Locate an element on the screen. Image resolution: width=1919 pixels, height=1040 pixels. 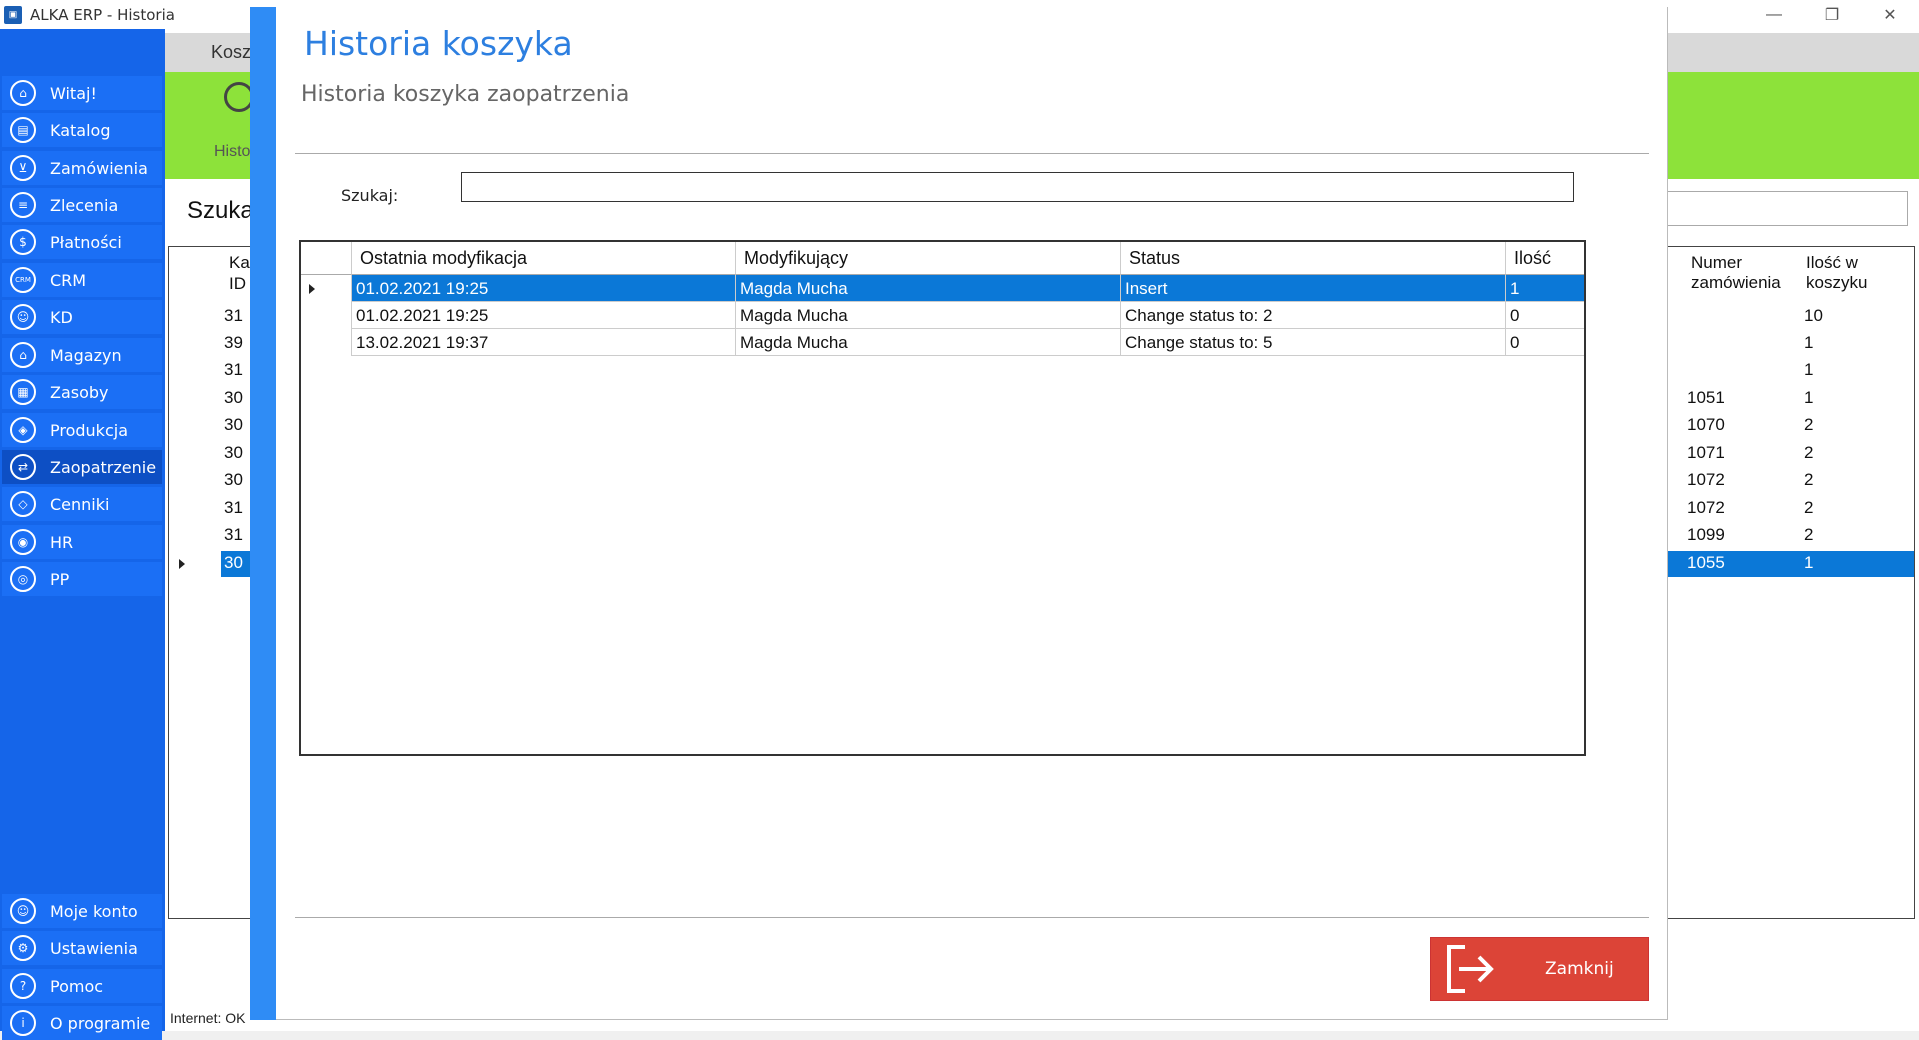
sidebar-item-hr: ◉ HR is located at coordinates (82, 542).